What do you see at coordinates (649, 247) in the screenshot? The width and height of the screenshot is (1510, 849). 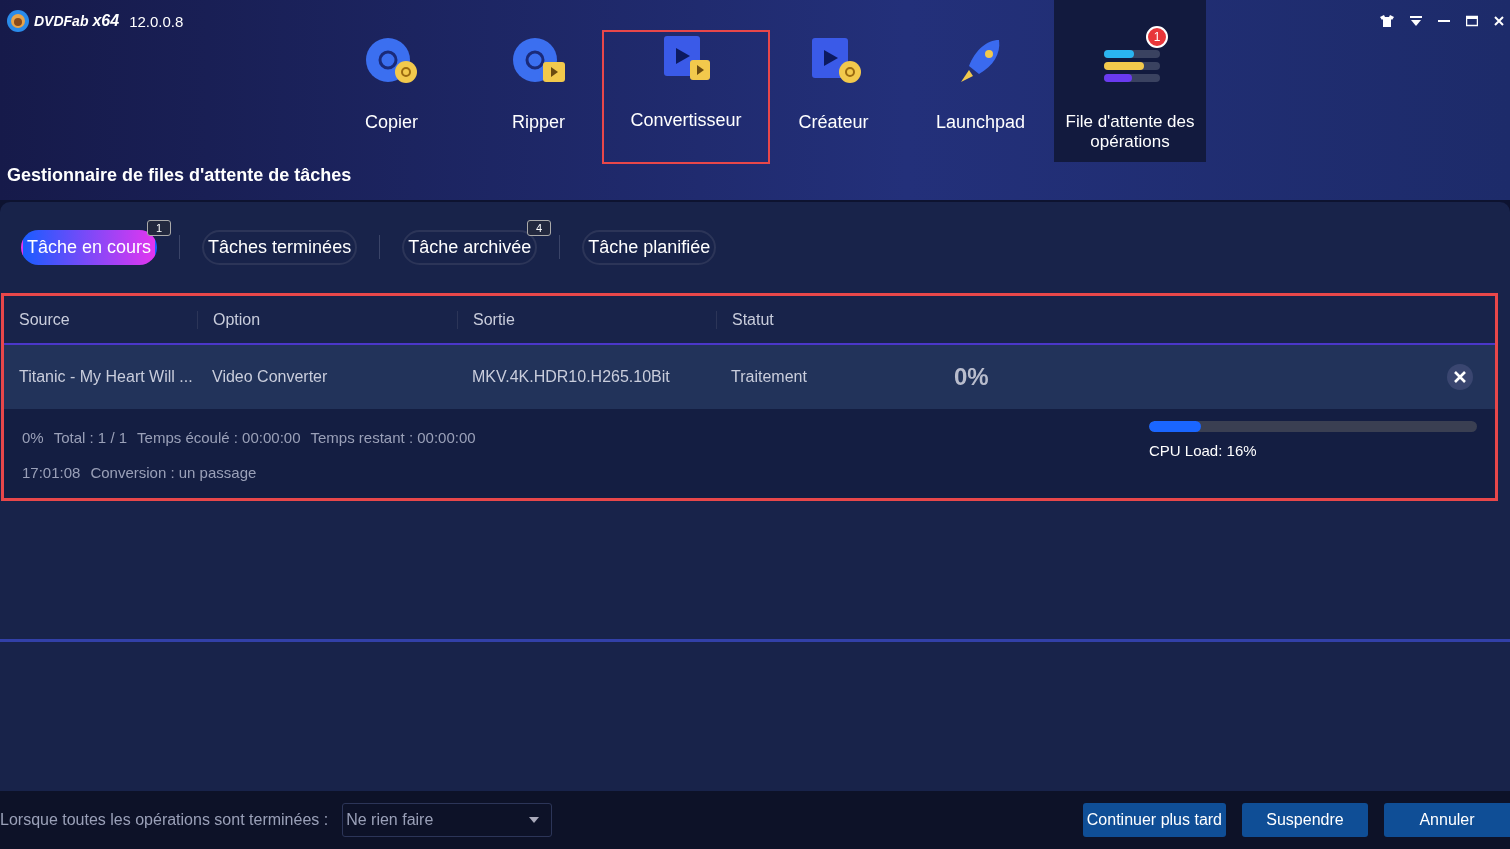 I see `tab: Tâche planifiée` at bounding box center [649, 247].